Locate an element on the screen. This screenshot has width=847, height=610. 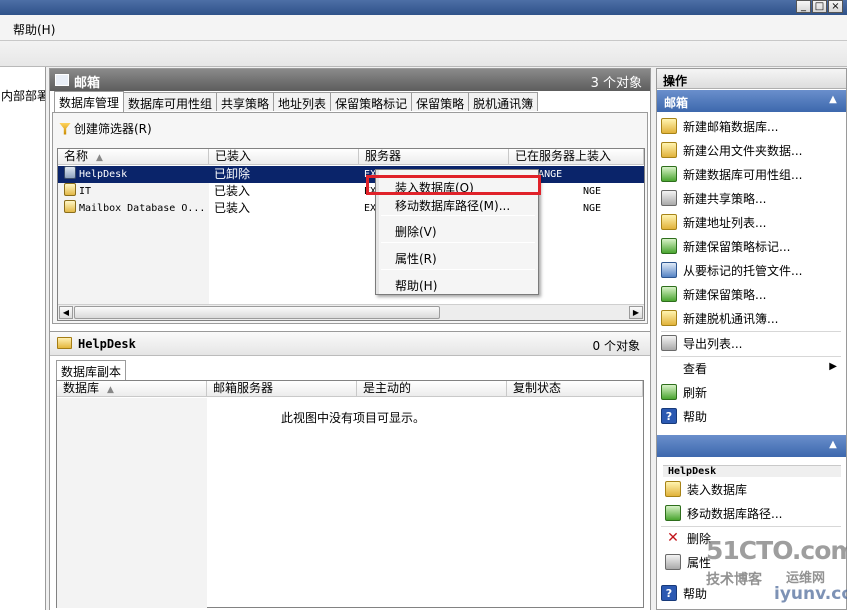
managed-folder-icon is located at coordinates (669, 270).